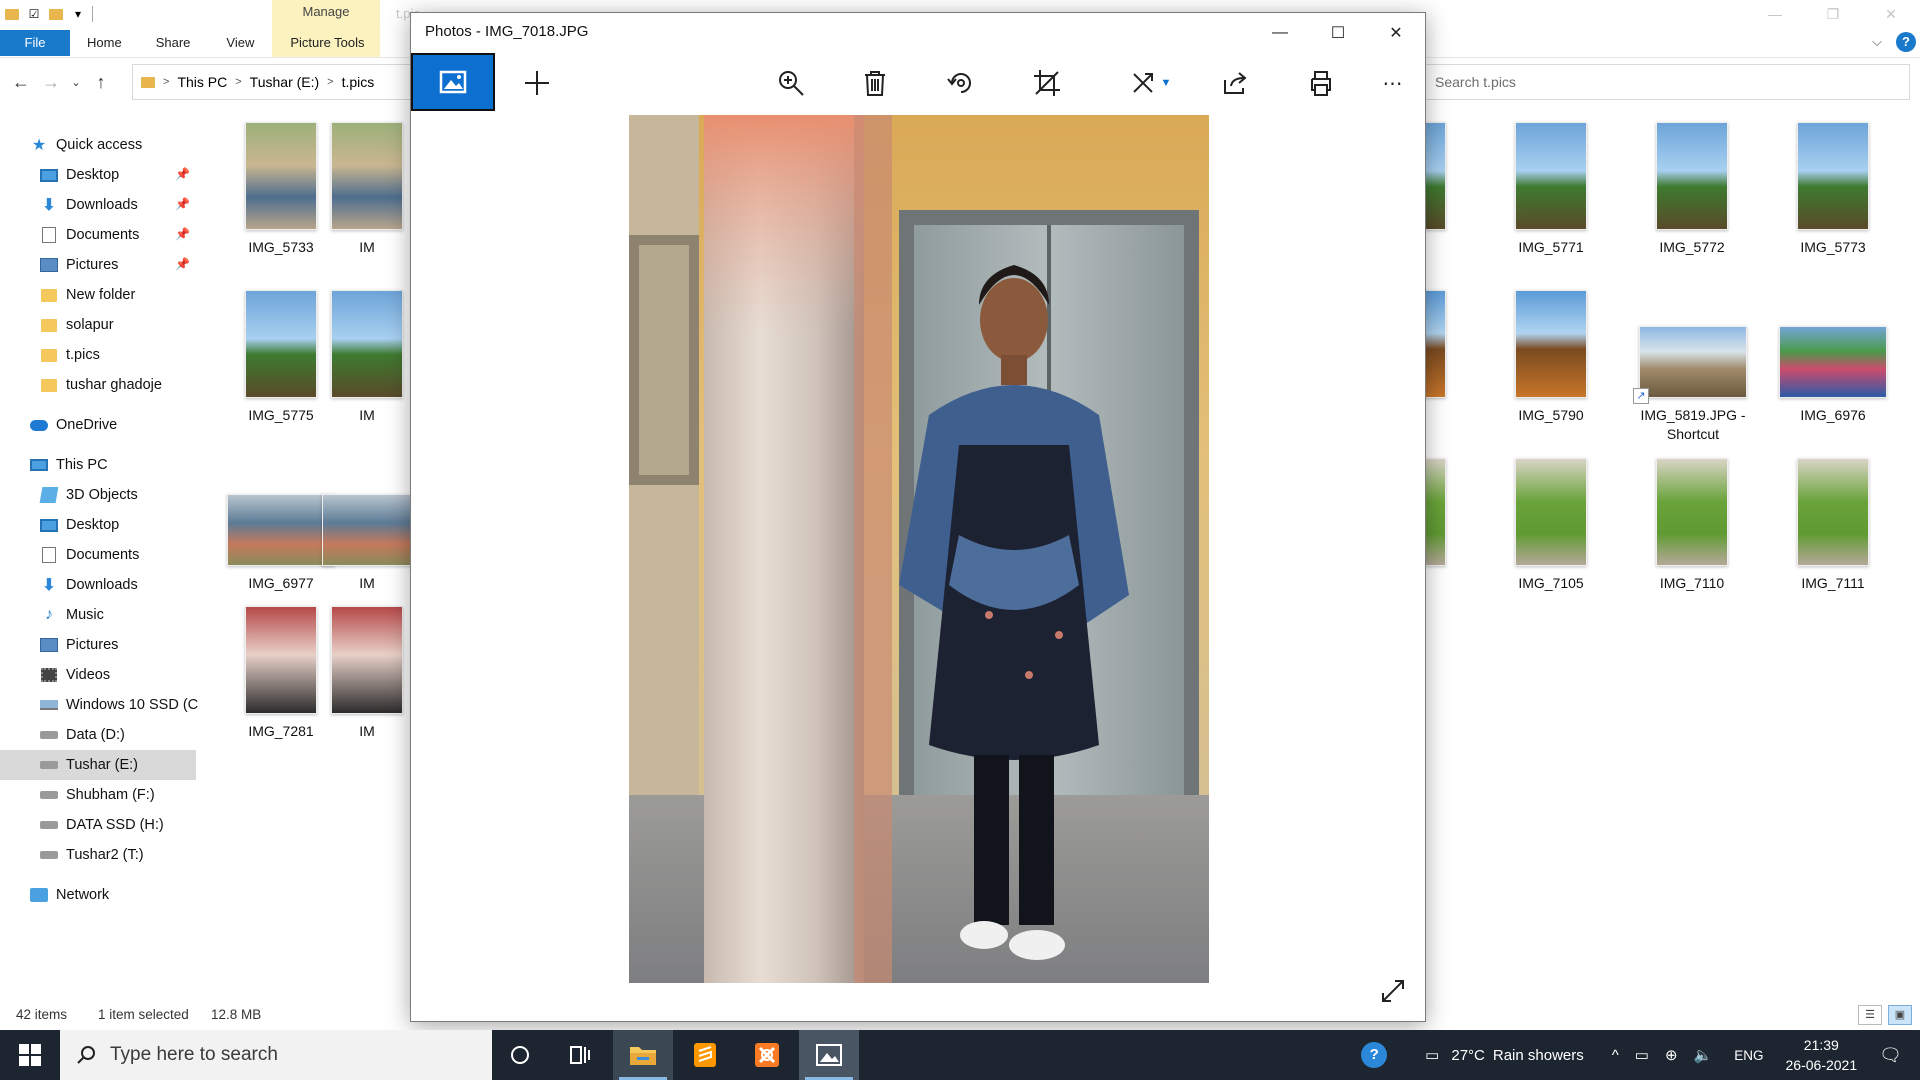  Describe the element at coordinates (1551, 189) in the screenshot. I see `file-tile: IMG_5771` at that location.